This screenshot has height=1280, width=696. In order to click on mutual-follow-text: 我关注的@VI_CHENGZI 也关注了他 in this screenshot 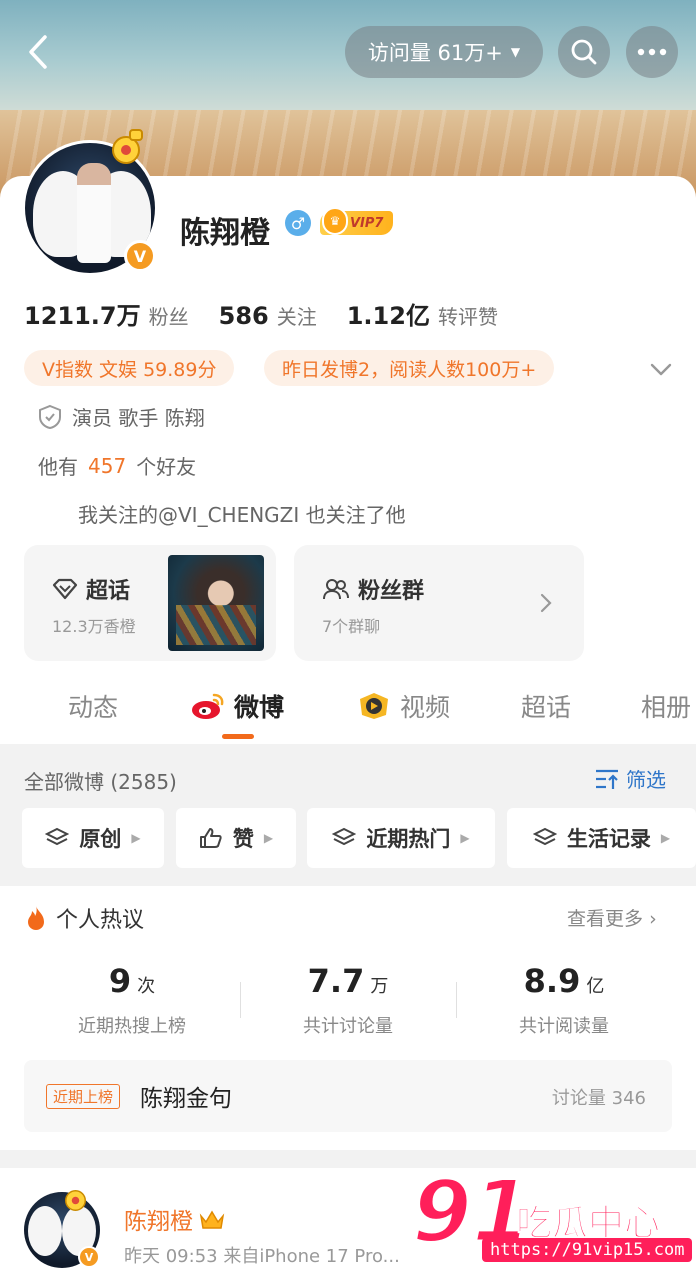, I will do `click(242, 515)`.